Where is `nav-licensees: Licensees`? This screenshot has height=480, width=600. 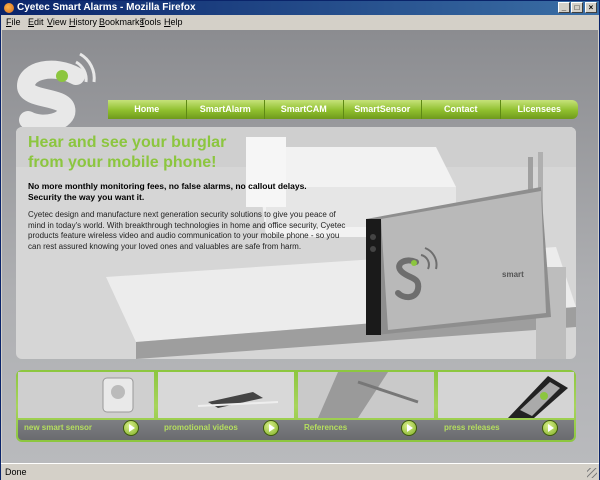
nav-licensees: Licensees is located at coordinates (540, 109).